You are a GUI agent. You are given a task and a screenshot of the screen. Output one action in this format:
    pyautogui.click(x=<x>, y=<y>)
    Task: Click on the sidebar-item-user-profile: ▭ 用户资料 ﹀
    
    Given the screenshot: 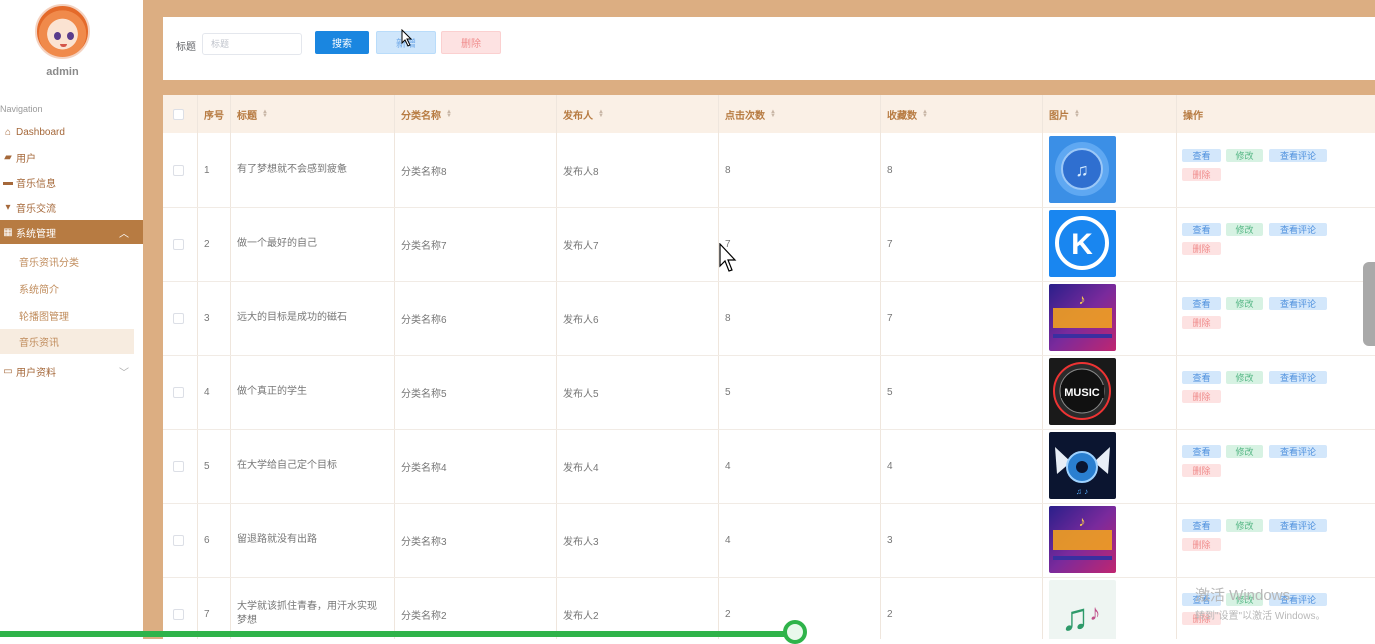 What is the action you would take?
    pyautogui.click(x=71, y=371)
    